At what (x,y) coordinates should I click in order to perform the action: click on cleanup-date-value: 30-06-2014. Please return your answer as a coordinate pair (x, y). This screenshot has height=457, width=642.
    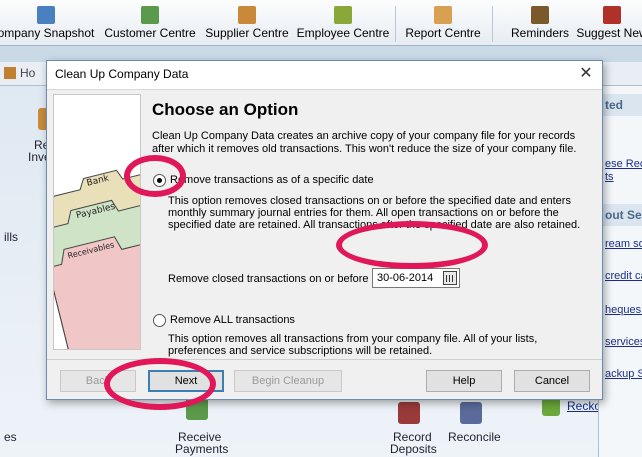
    Looking at the image, I should click on (405, 278).